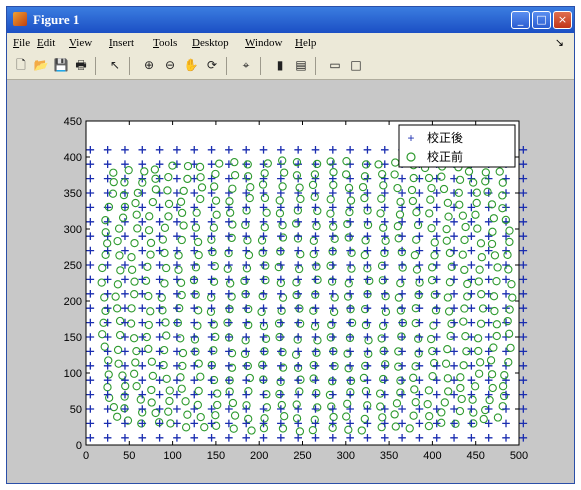 This screenshot has height=490, width=581. Describe the element at coordinates (191, 65) in the screenshot. I see `pan-hand-icon: ✋` at that location.